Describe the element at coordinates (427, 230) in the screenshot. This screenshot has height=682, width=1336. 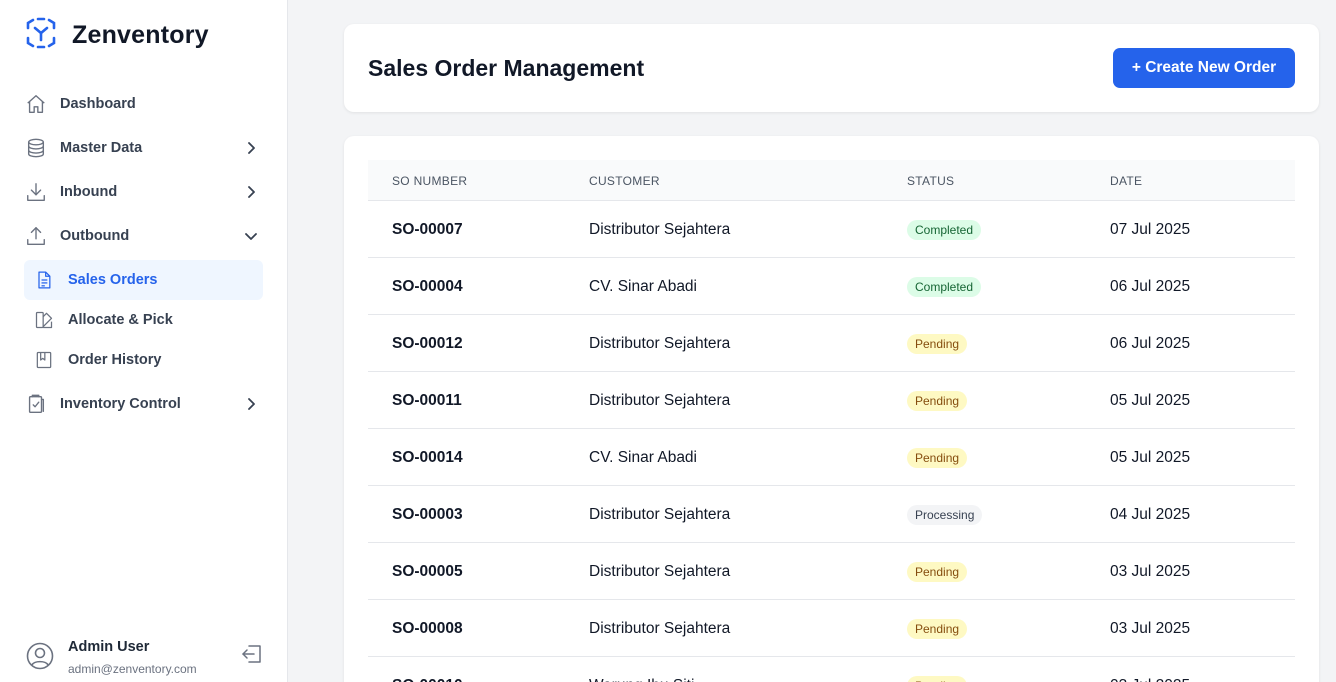
I see `so-number: SO-00007` at that location.